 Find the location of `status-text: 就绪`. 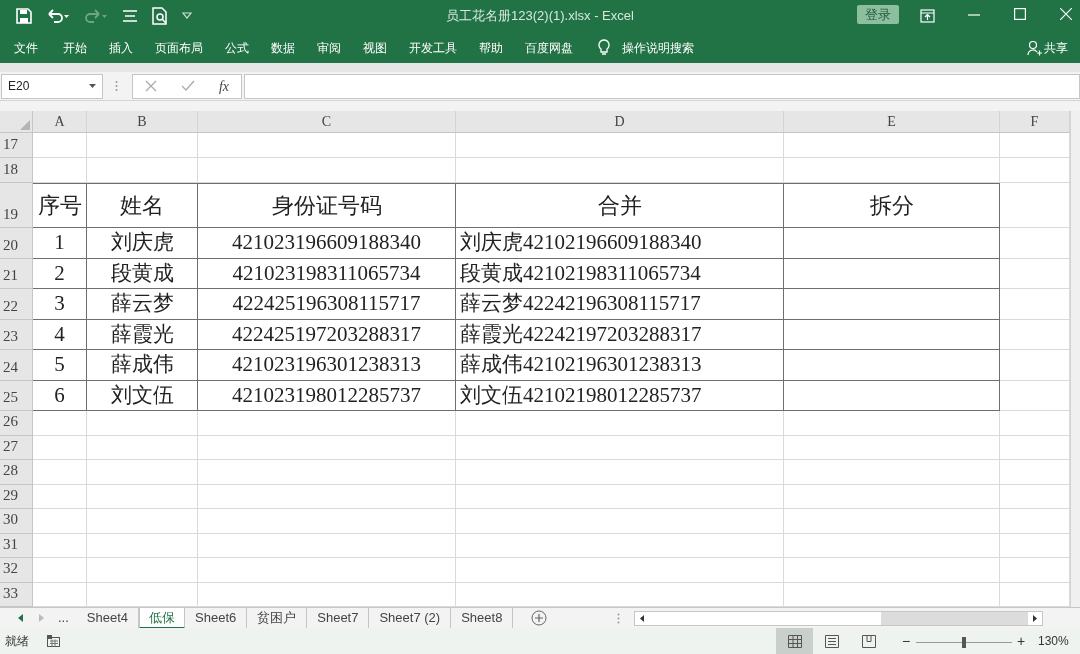

status-text: 就绪 is located at coordinates (17, 641).